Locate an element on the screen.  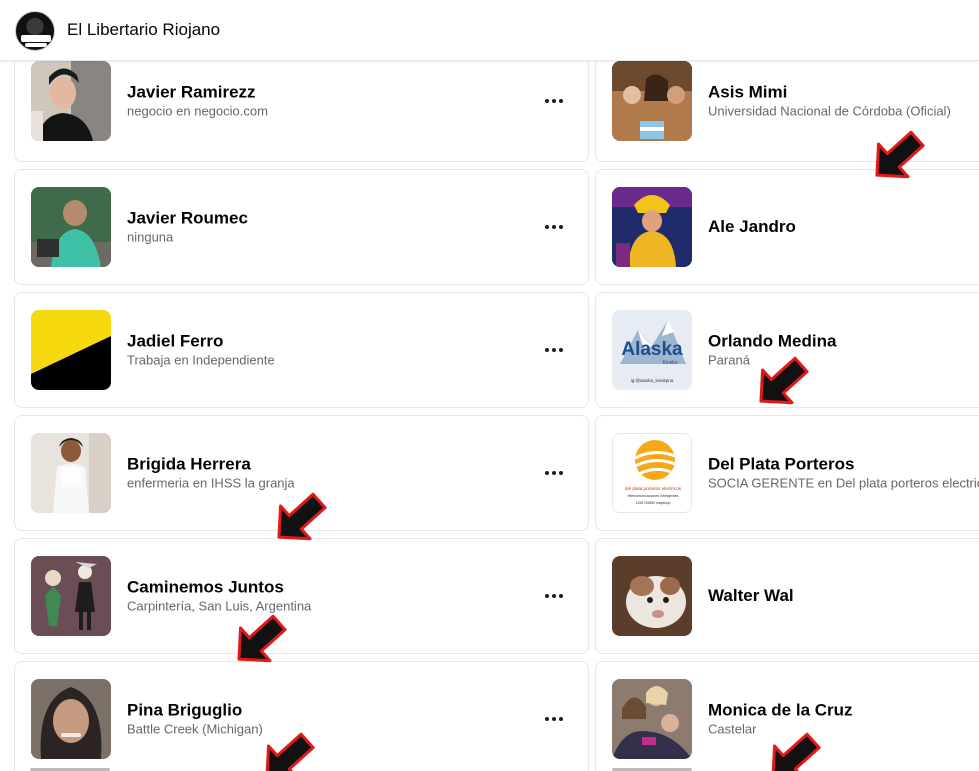
member-name: Ale Jandro is located at coordinates (752, 227).